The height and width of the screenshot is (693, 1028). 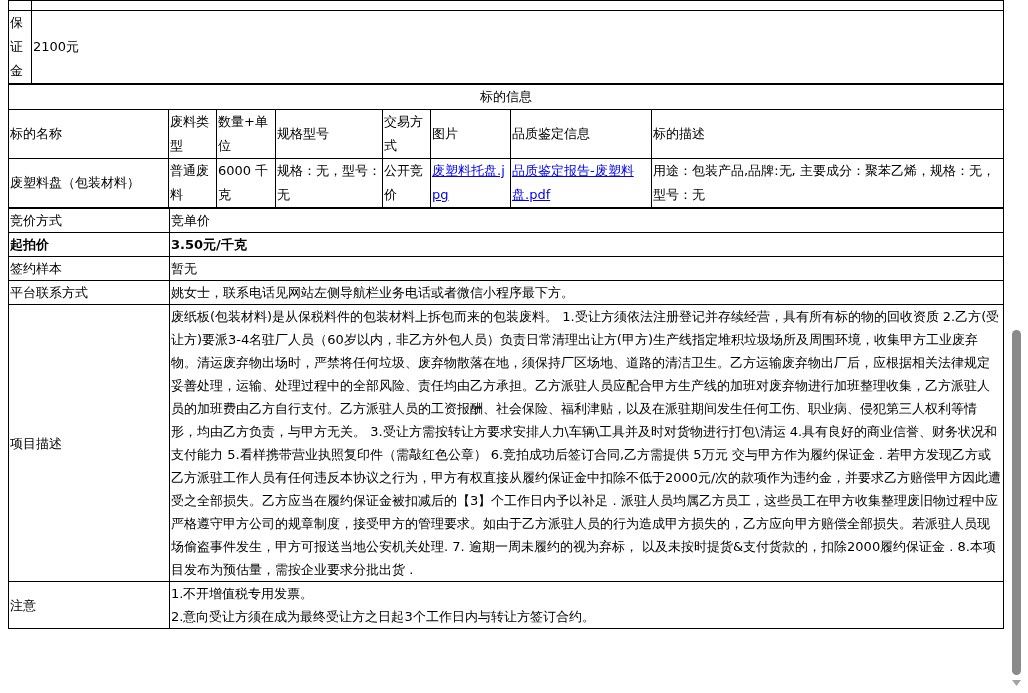 What do you see at coordinates (243, 594) in the screenshot?
I see `note-line: 1.不开增值税专用发票。` at bounding box center [243, 594].